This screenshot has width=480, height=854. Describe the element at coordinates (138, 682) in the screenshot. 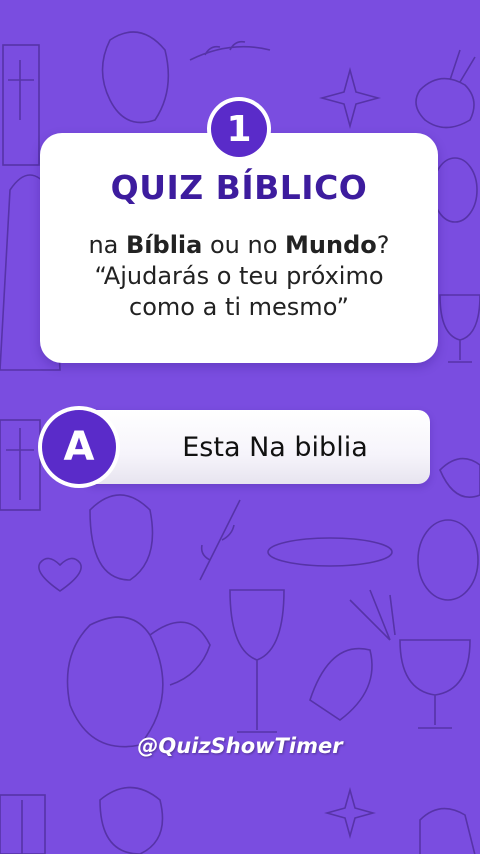

I see `pitcher-icon` at that location.